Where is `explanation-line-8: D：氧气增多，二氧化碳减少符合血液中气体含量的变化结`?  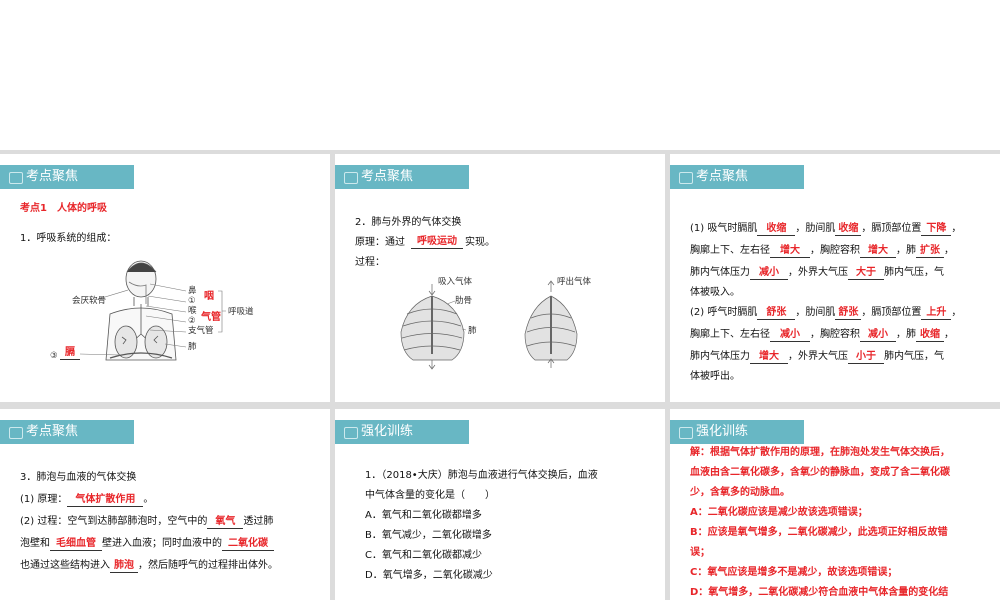 explanation-line-8: D：氧气增多，二氧化碳减少符合血液中气体含量的变化结 is located at coordinates (819, 592).